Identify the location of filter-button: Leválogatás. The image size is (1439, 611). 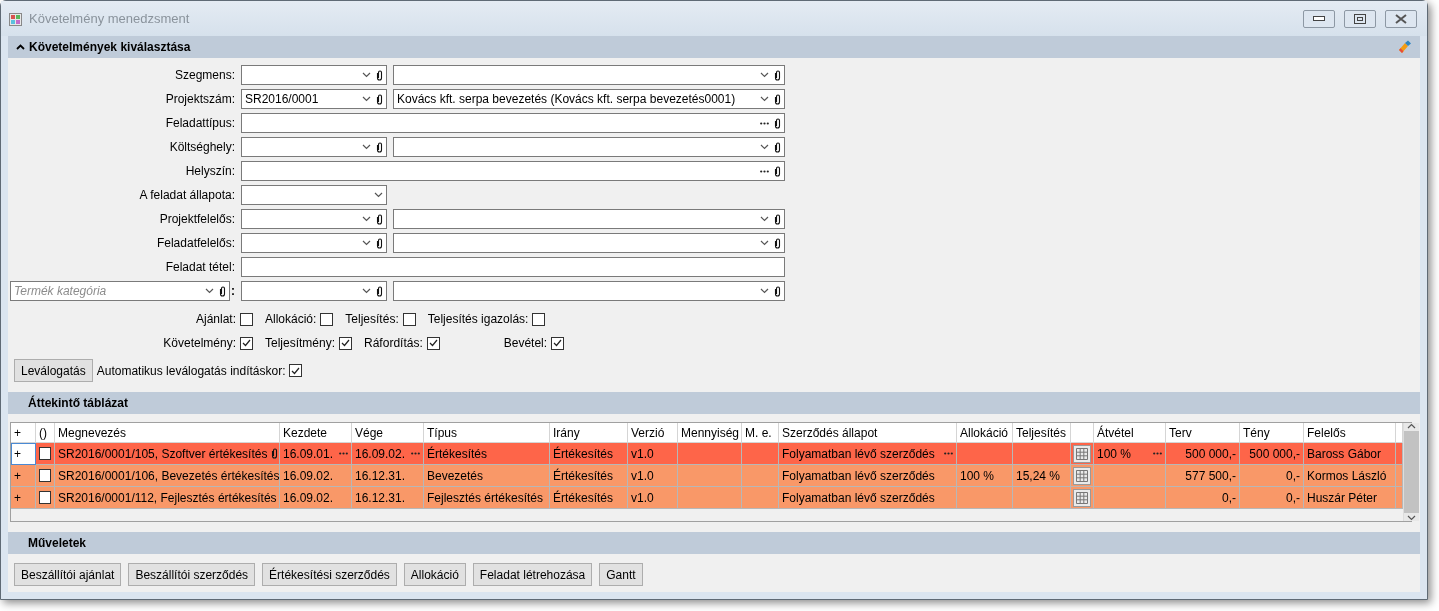
(53, 370).